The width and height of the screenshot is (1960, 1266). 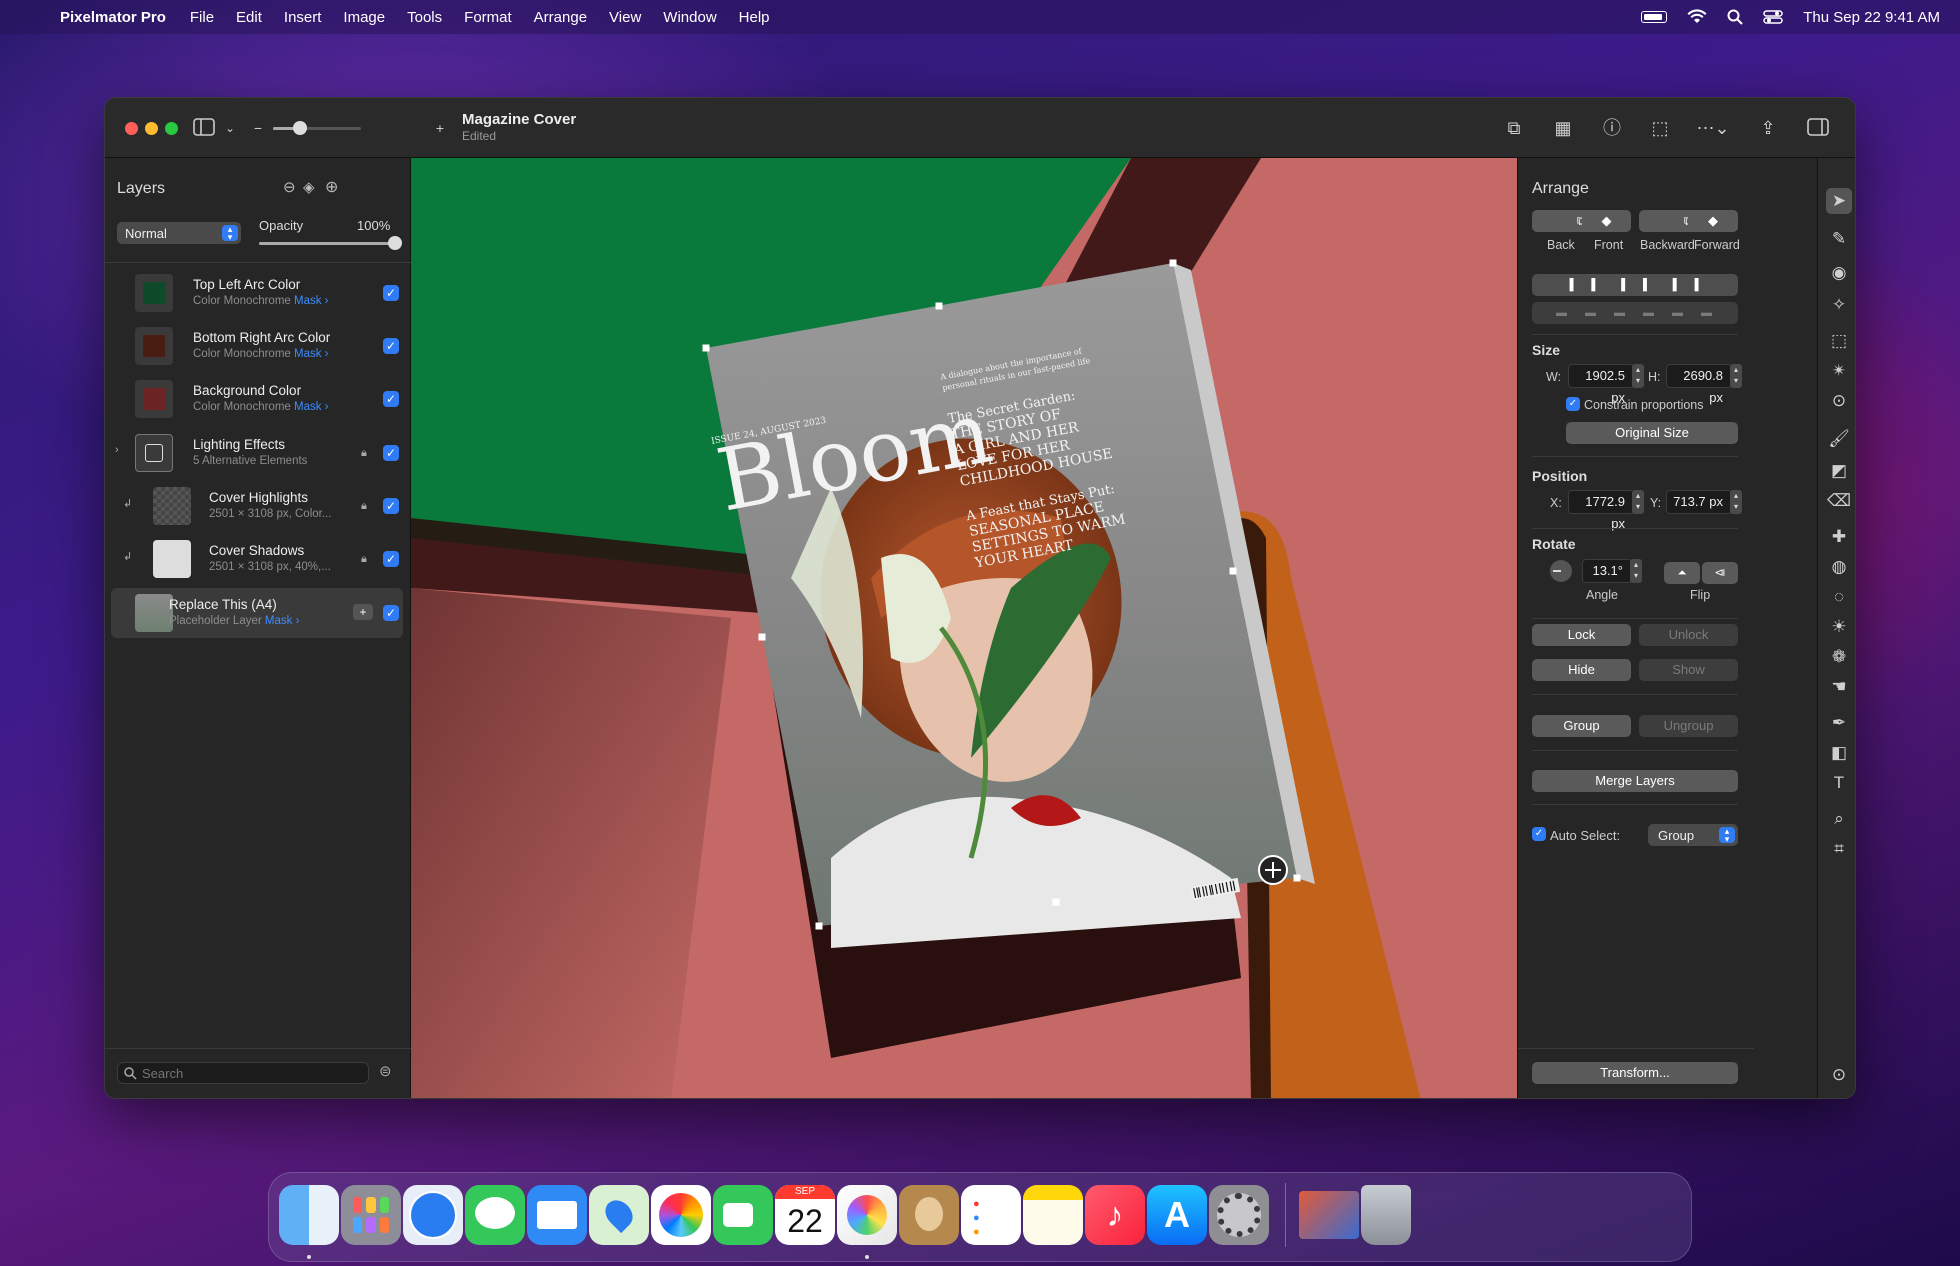 I want to click on downloads-stack-icon, so click(x=1329, y=1215).